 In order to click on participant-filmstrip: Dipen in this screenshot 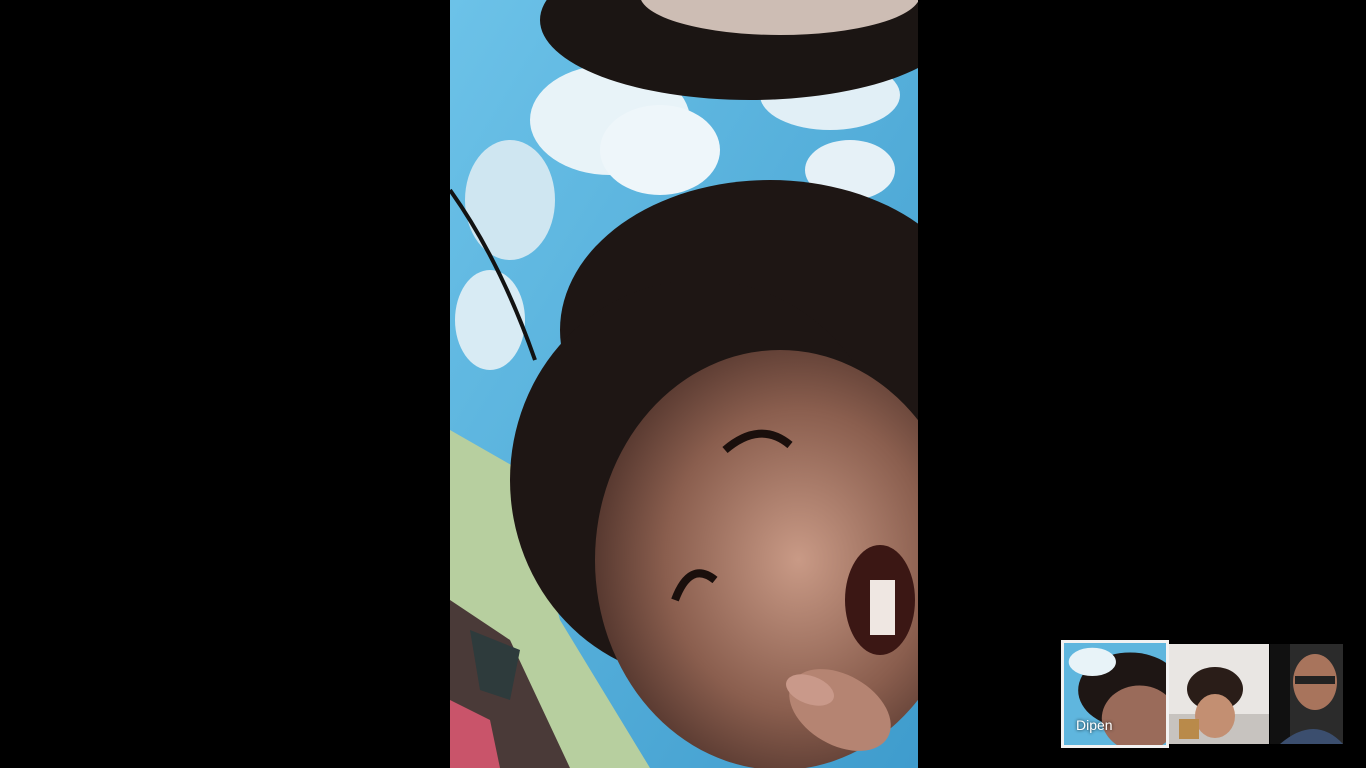, I will do `click(1202, 694)`.